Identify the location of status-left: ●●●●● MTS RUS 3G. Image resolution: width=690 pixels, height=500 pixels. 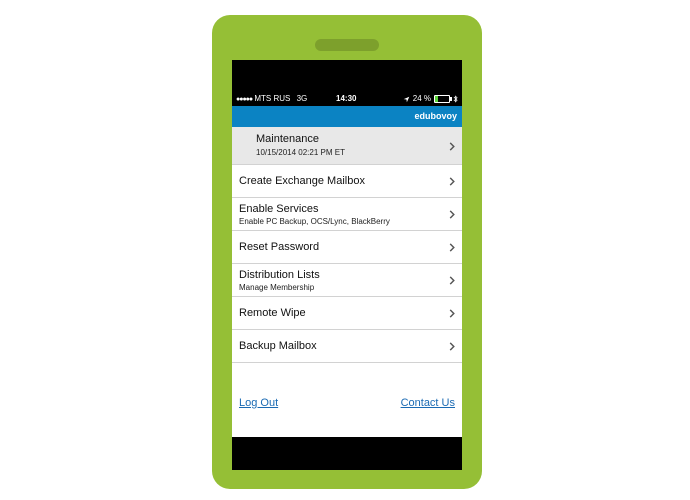
(271, 99).